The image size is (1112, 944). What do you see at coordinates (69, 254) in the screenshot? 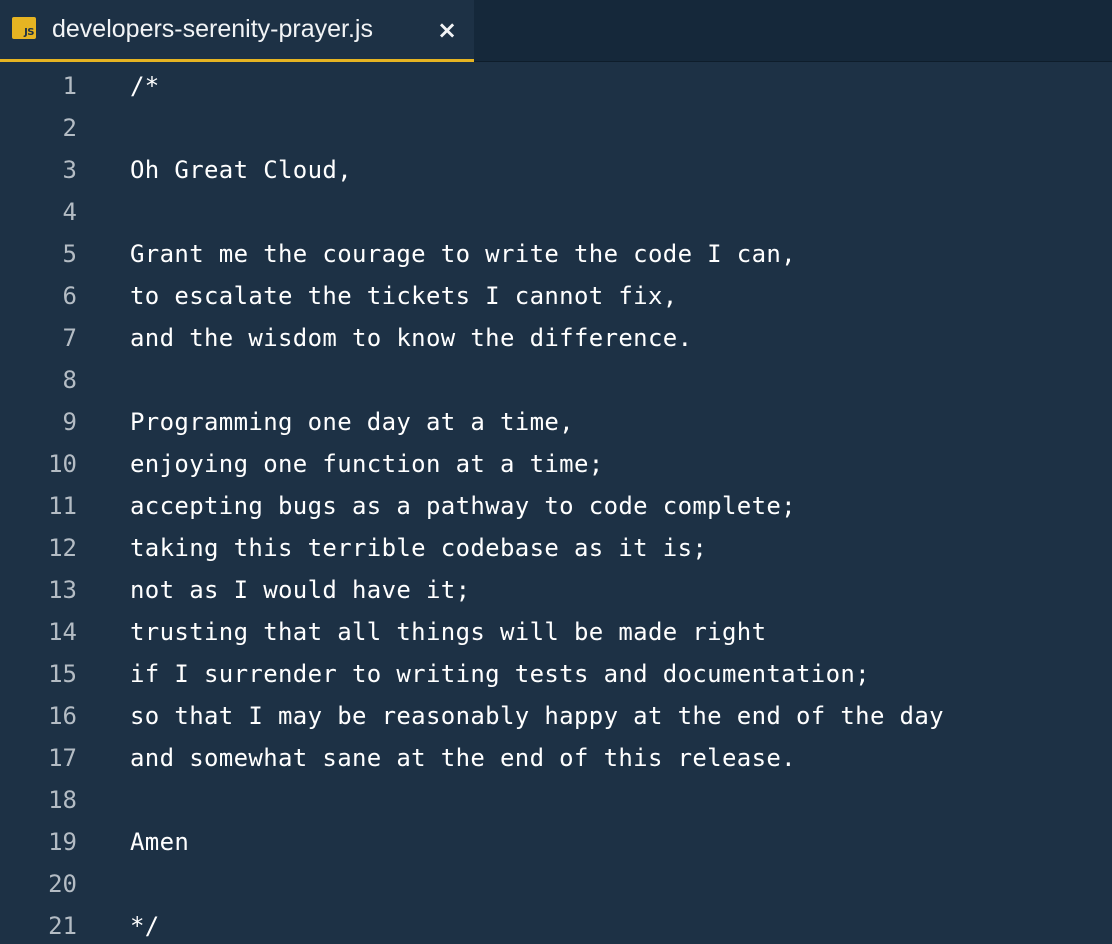
I see `line-number: 5` at bounding box center [69, 254].